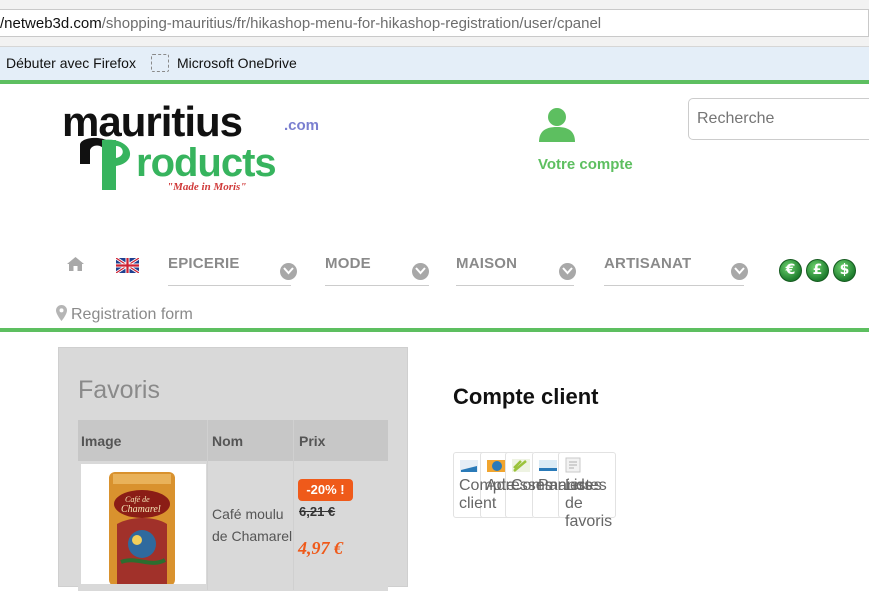 The image size is (869, 591). I want to click on menu-label: EPICERIE, so click(204, 263).